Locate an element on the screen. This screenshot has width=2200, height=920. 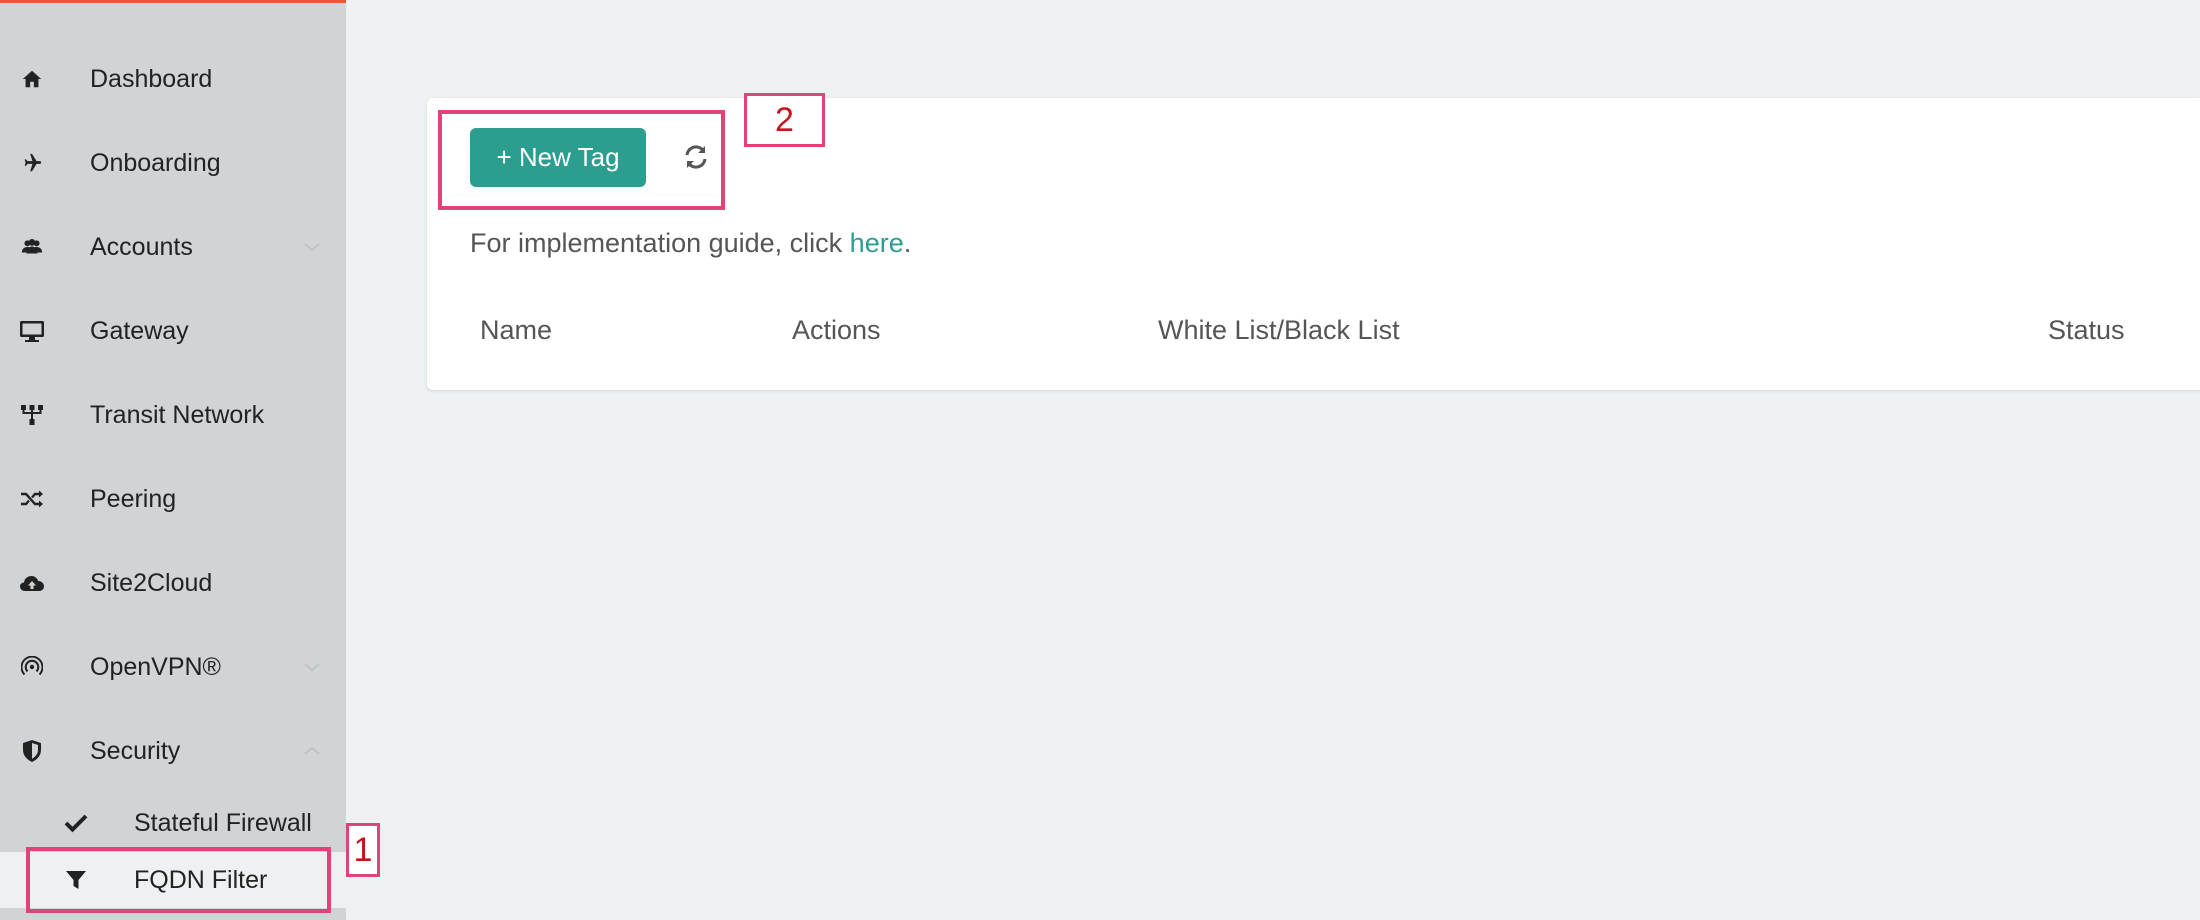
implementation-guide-text: For implementation guide, click here. is located at coordinates (690, 243).